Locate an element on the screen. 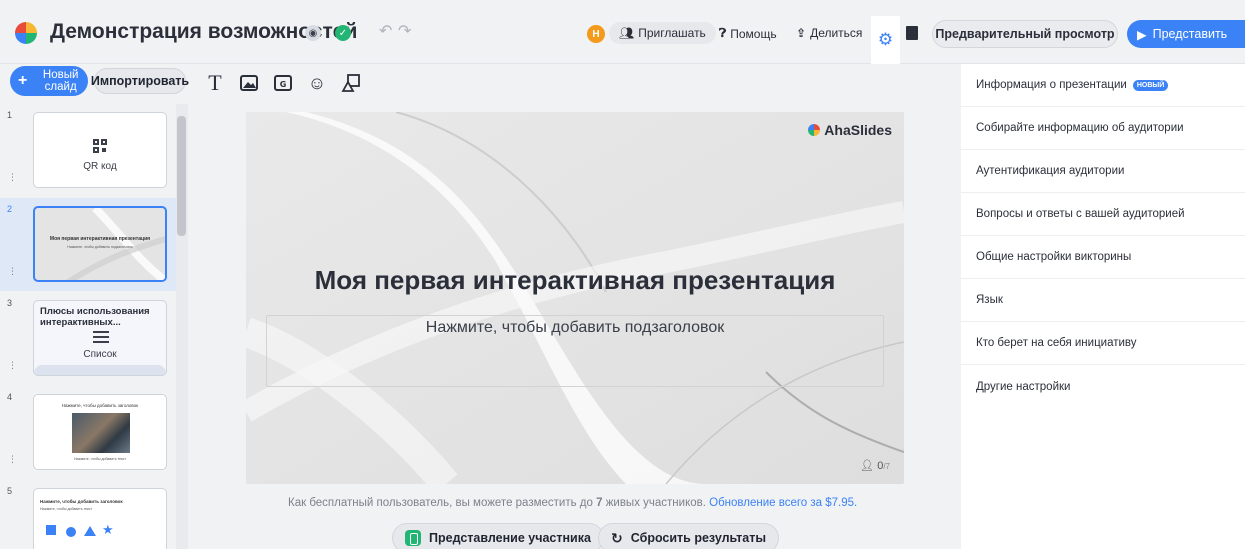 The image size is (1245, 549). new-slide-label: Новый слайд is located at coordinates (60, 81).